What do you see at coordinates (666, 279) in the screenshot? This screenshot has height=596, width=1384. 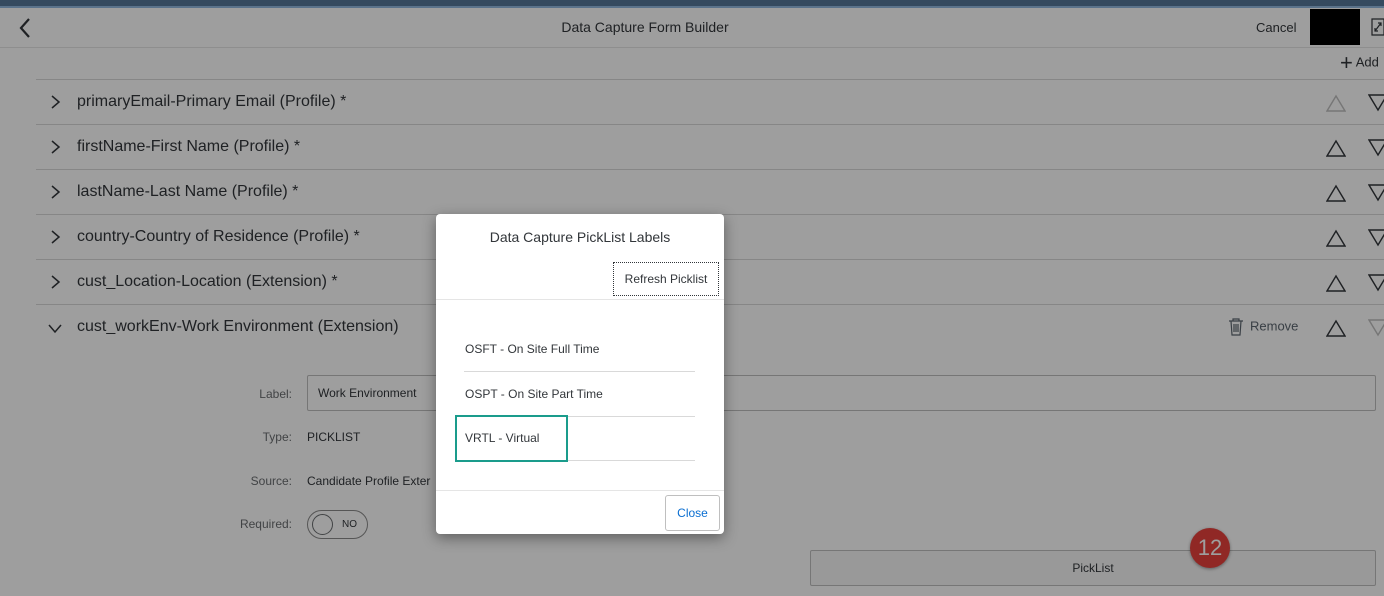 I see `refresh-picklist-button: Refresh Picklist` at bounding box center [666, 279].